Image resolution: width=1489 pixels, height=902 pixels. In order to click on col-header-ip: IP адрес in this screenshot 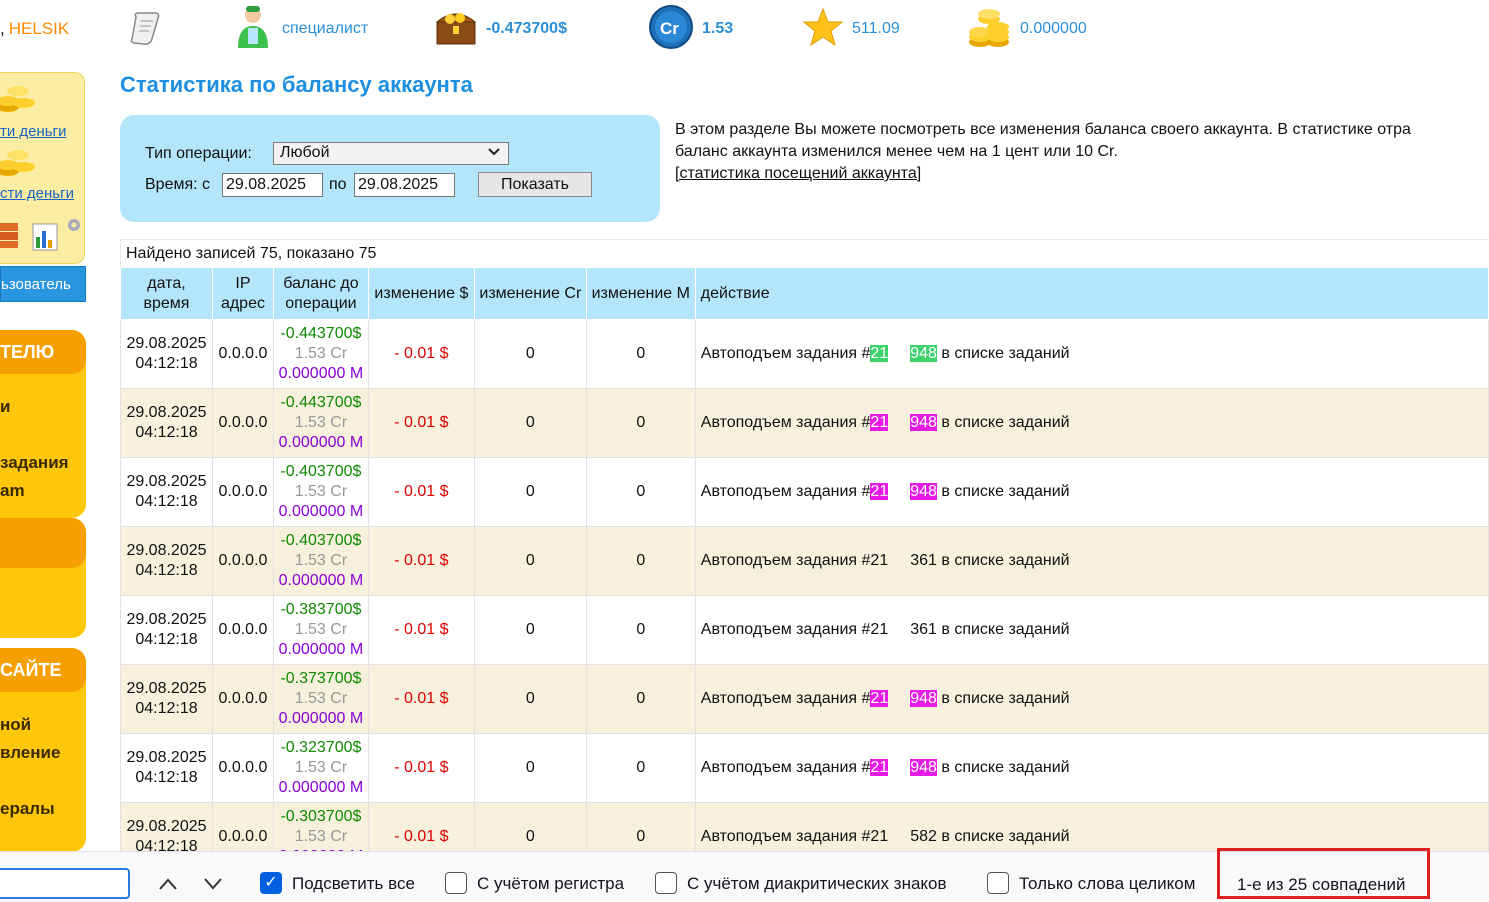, I will do `click(242, 293)`.